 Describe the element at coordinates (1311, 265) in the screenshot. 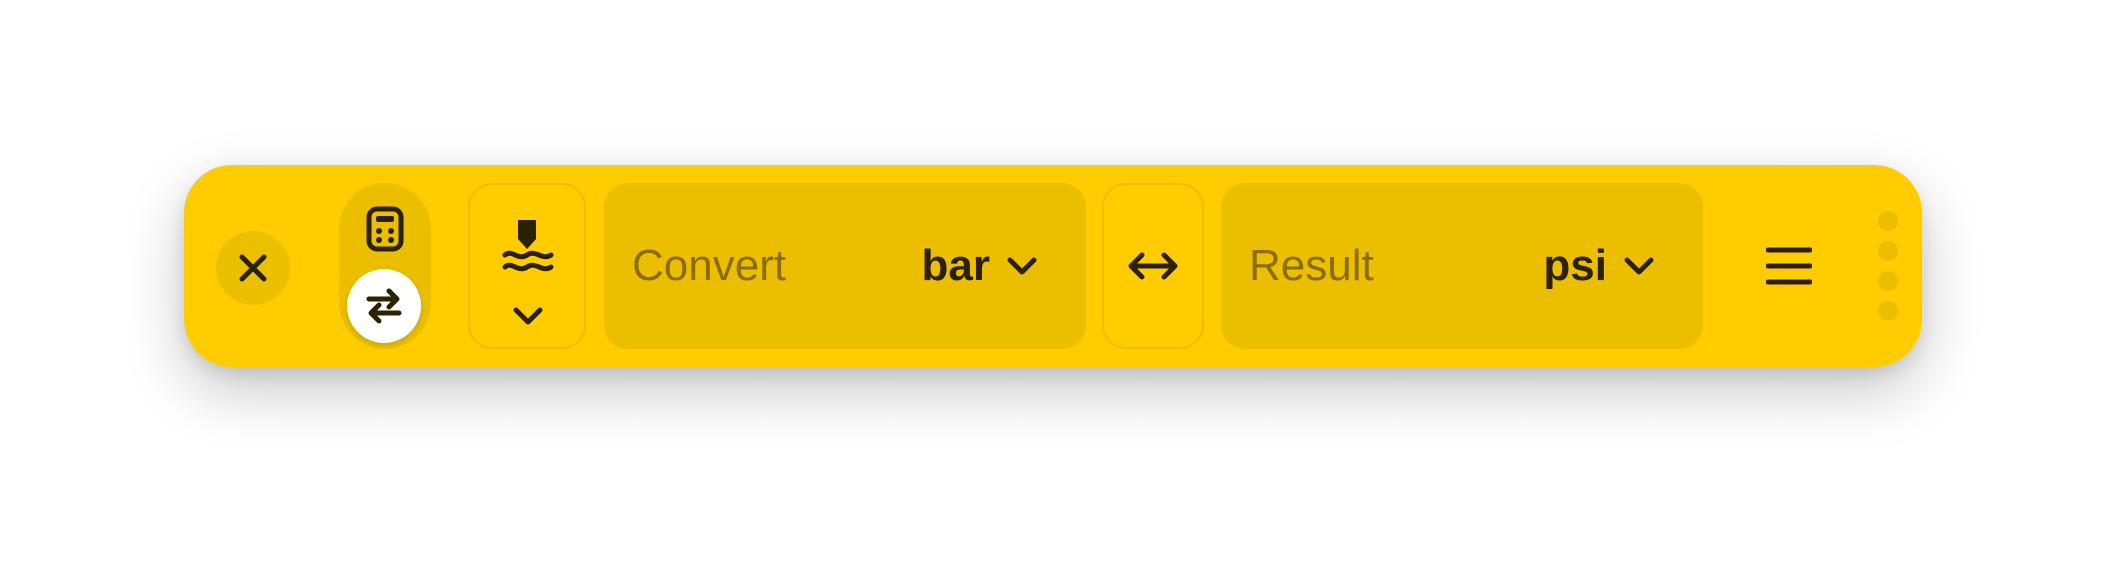

I see `result-placeholder: Result` at that location.